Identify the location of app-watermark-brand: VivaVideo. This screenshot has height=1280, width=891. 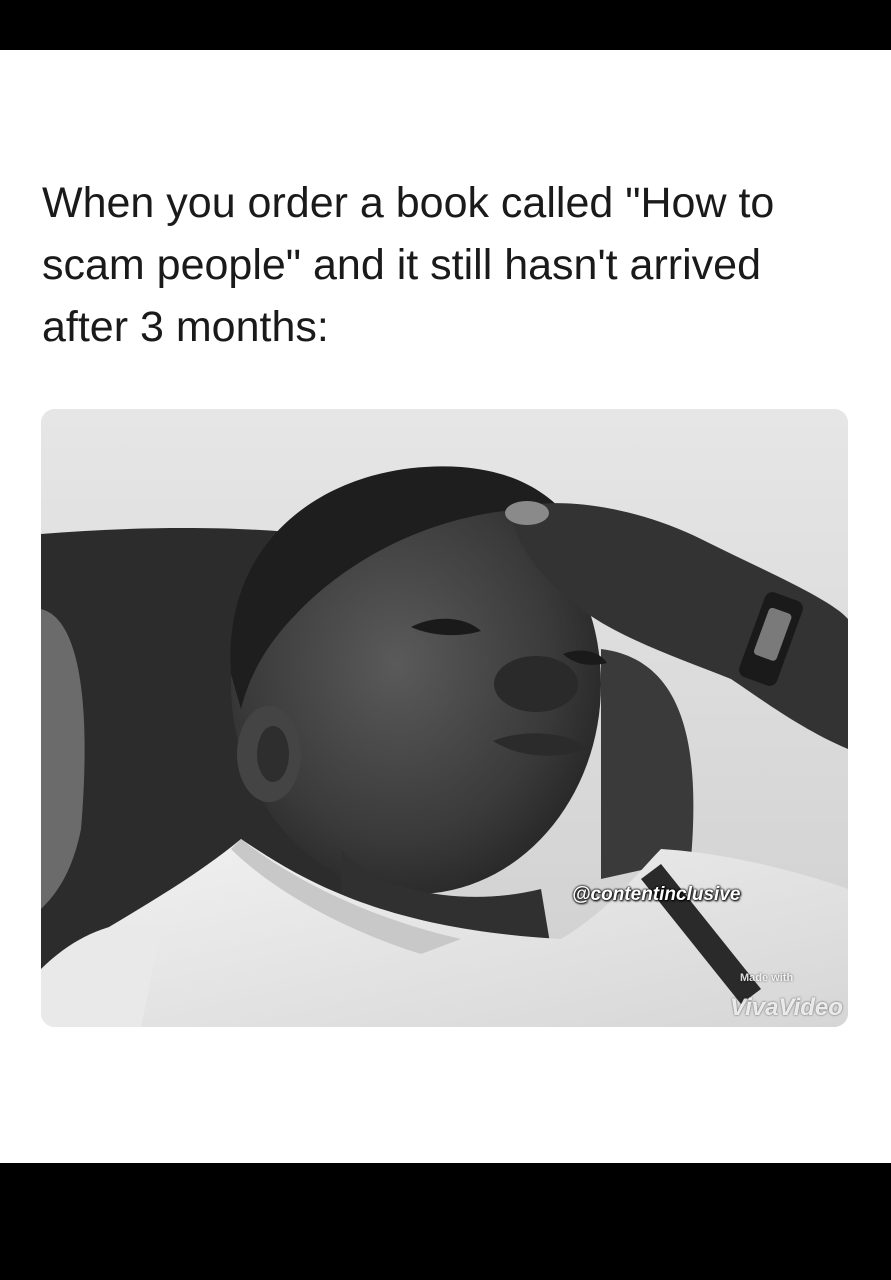
(786, 1007).